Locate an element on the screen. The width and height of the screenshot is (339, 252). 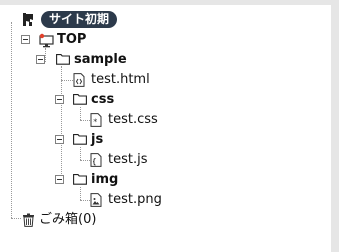
tree-item-js: js is located at coordinates (88, 140).